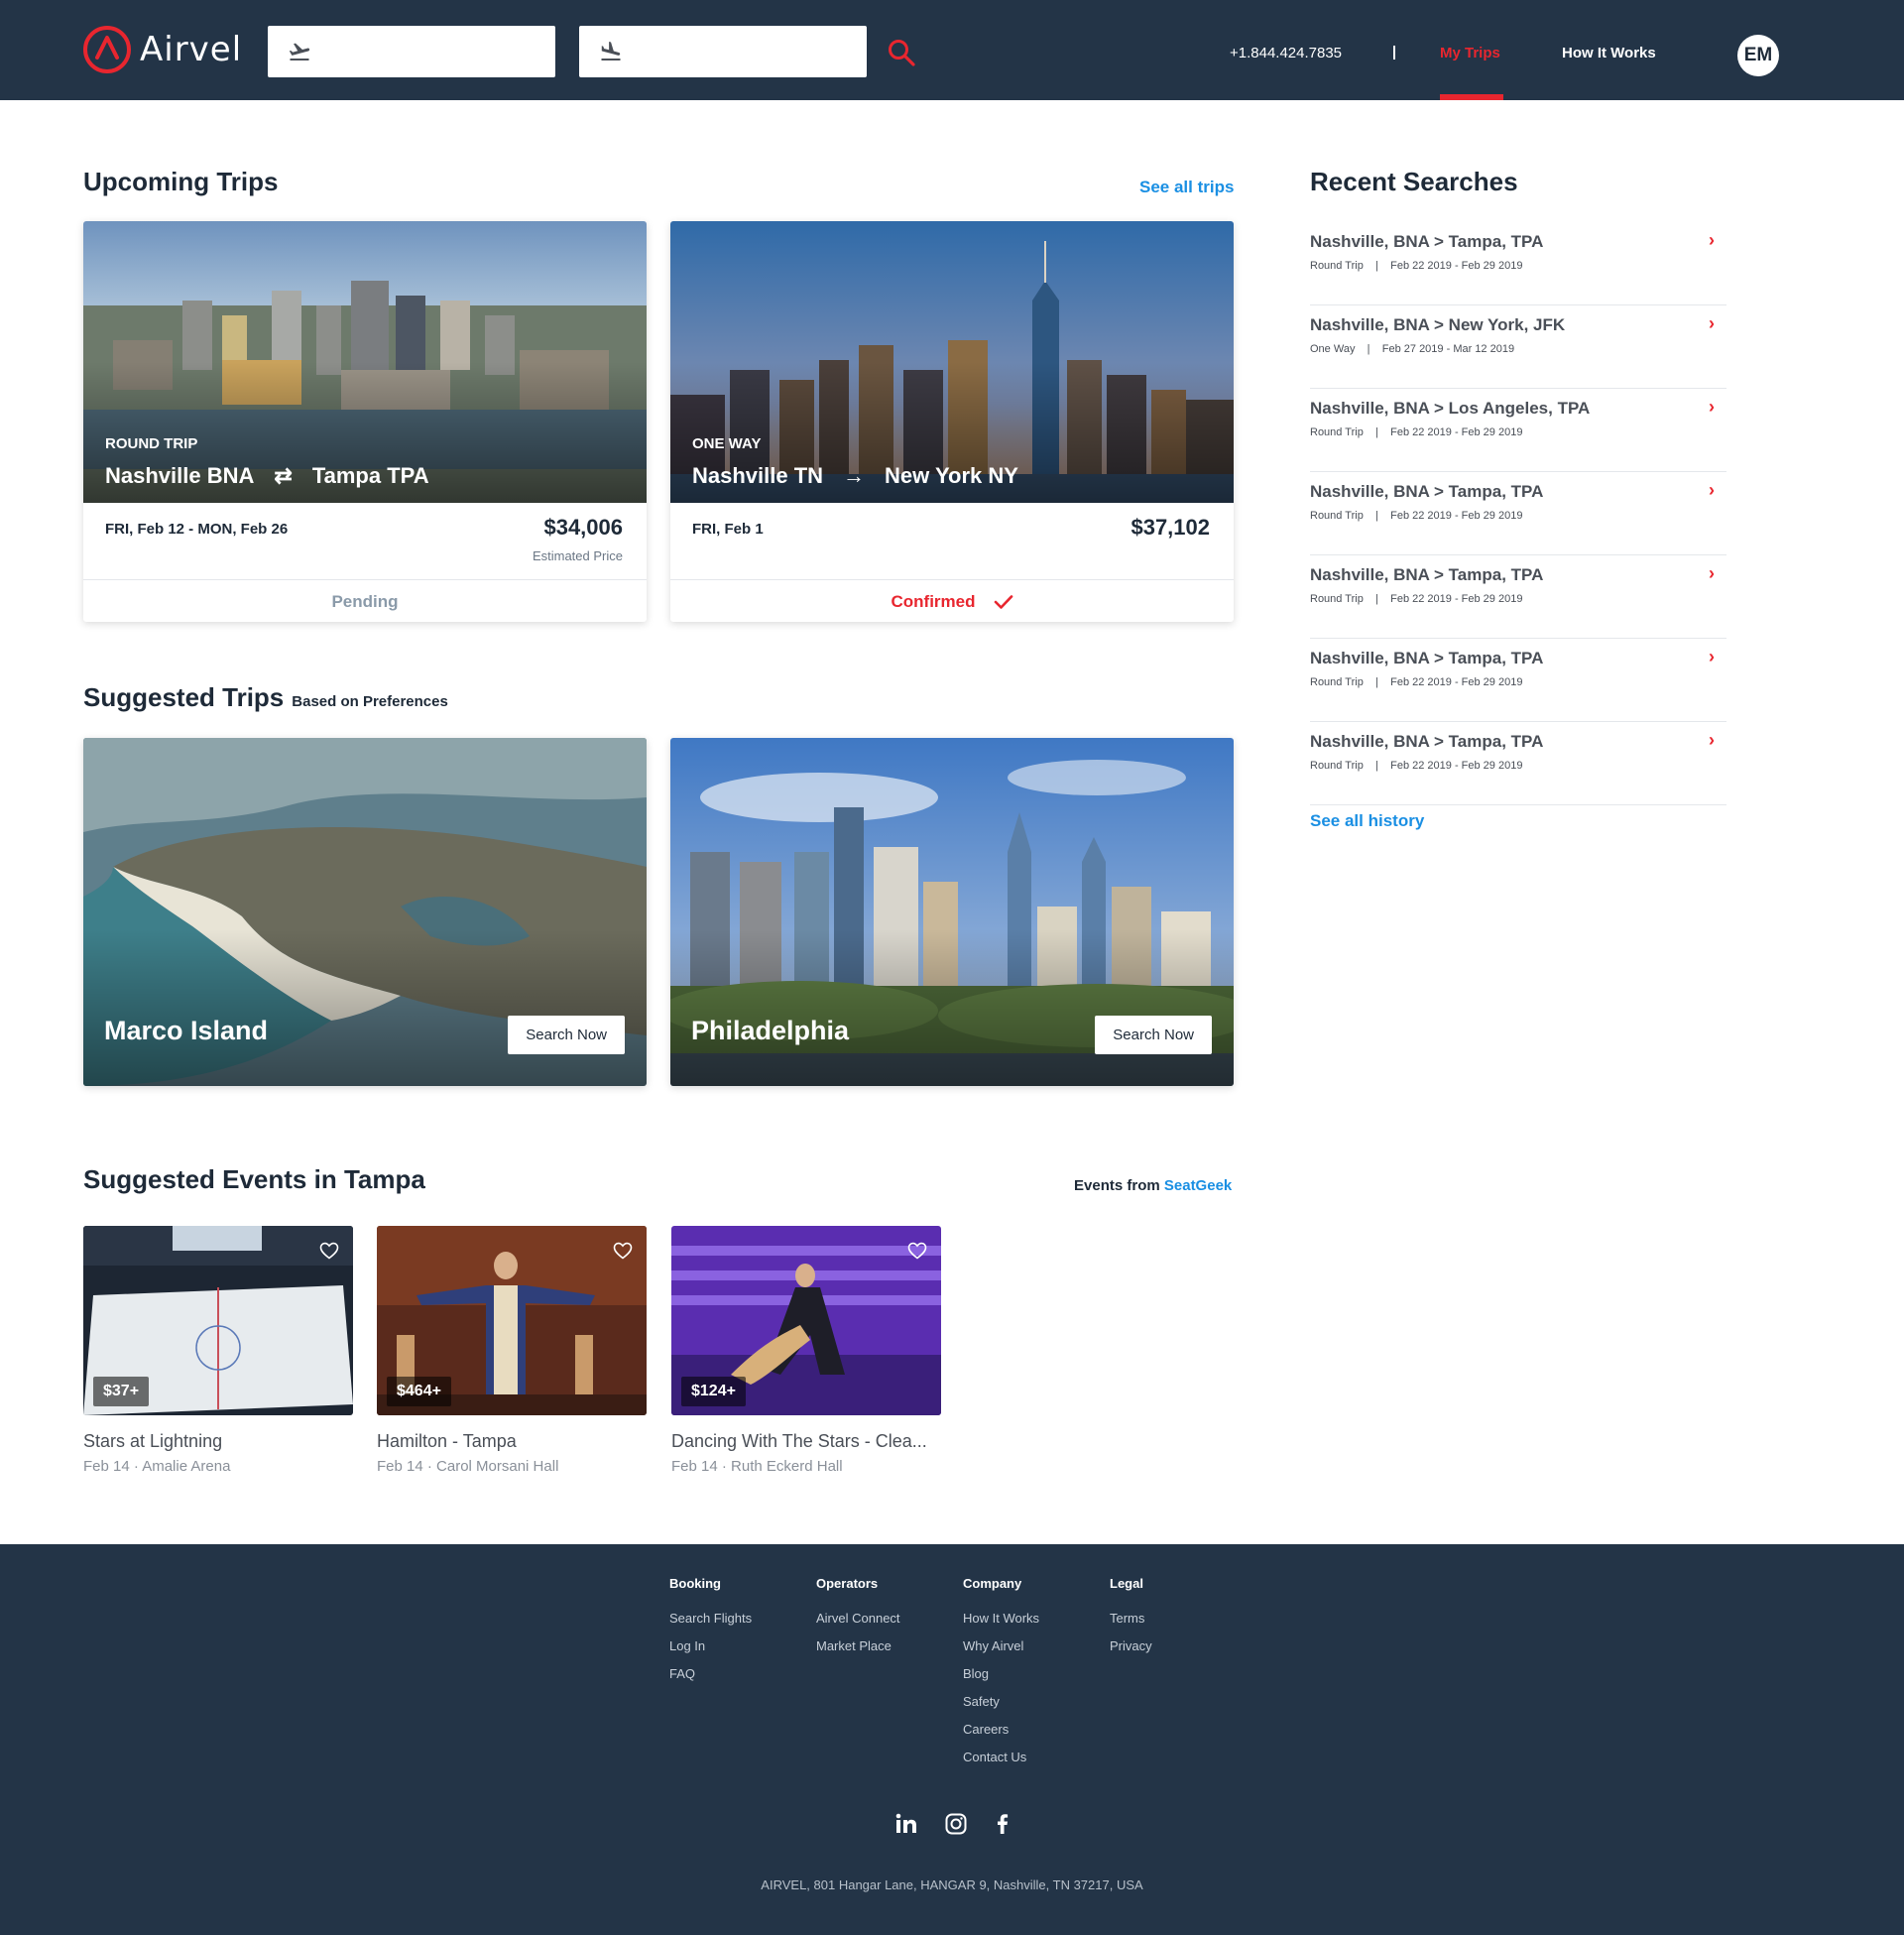 The width and height of the screenshot is (1904, 1935). I want to click on nav-divider, so click(1394, 53).